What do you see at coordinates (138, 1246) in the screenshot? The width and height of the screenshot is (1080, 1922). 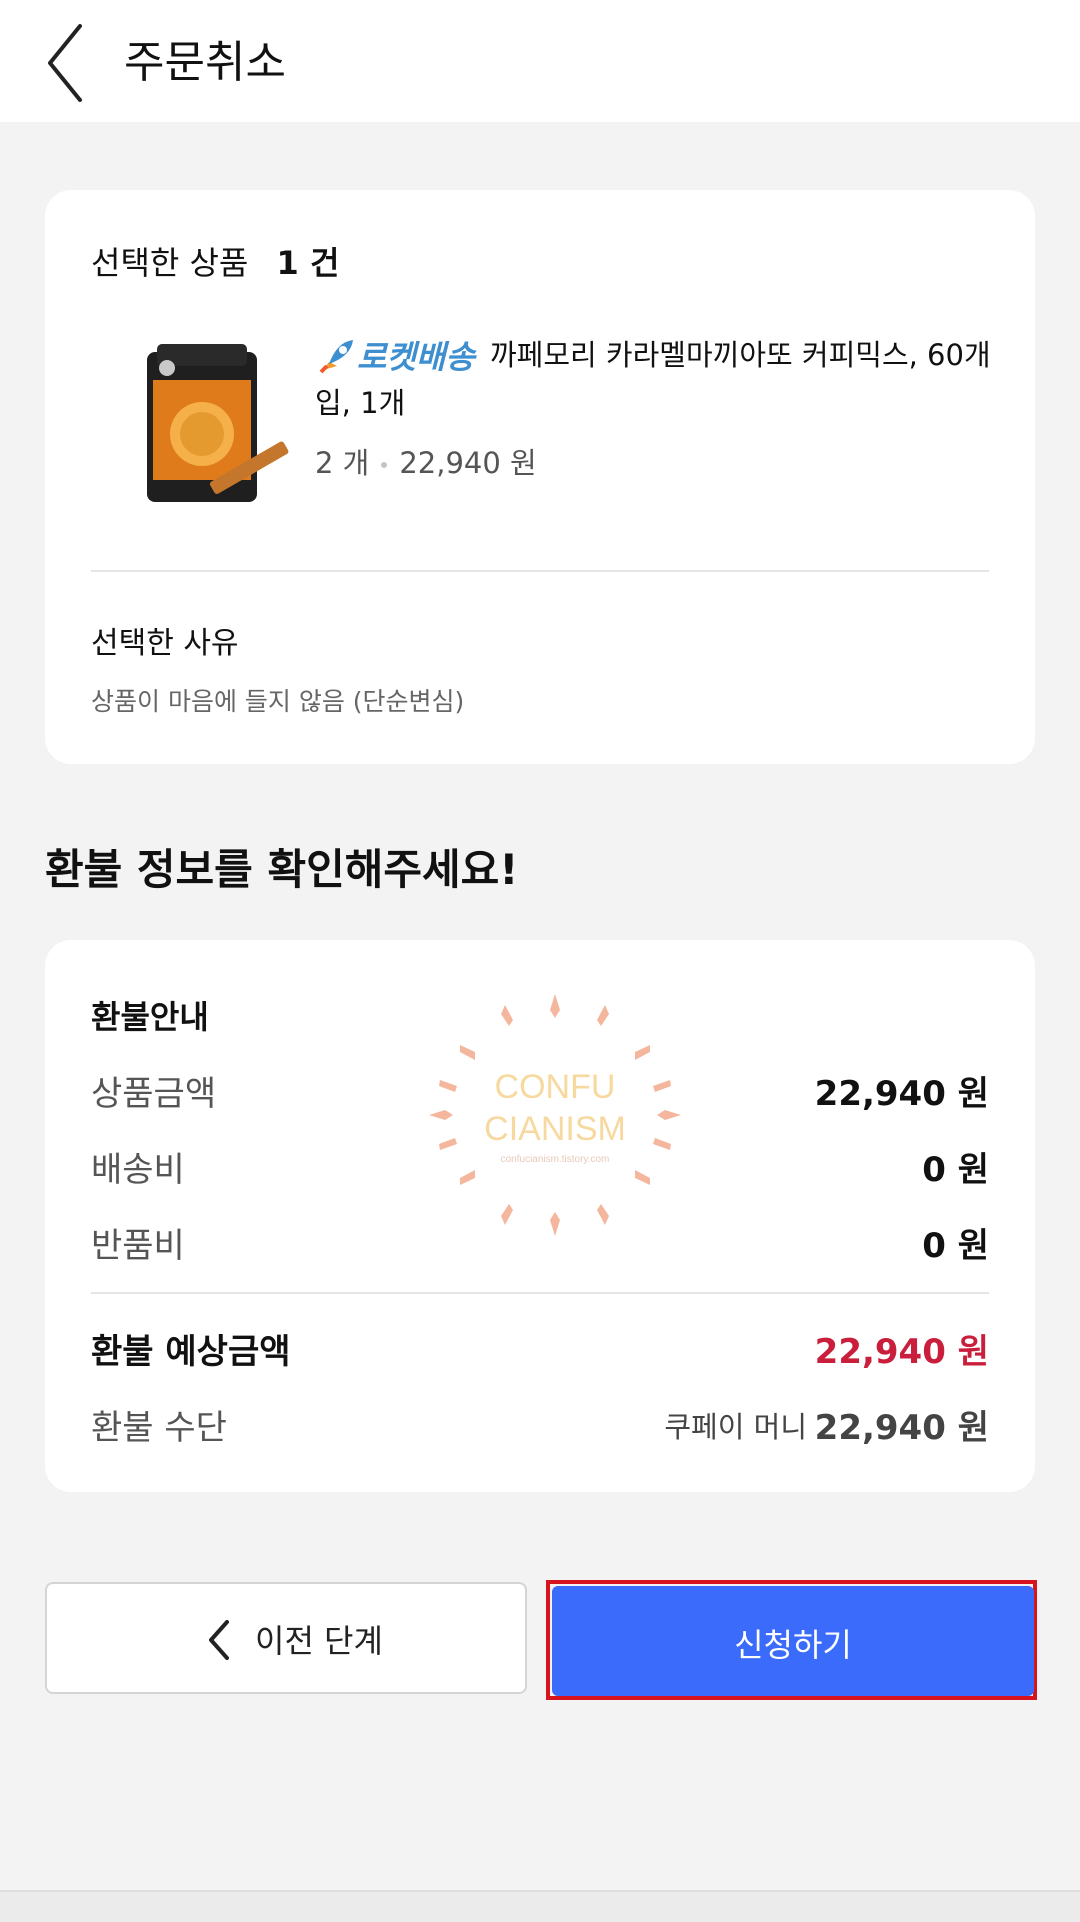 I see `row-label: 반품비` at bounding box center [138, 1246].